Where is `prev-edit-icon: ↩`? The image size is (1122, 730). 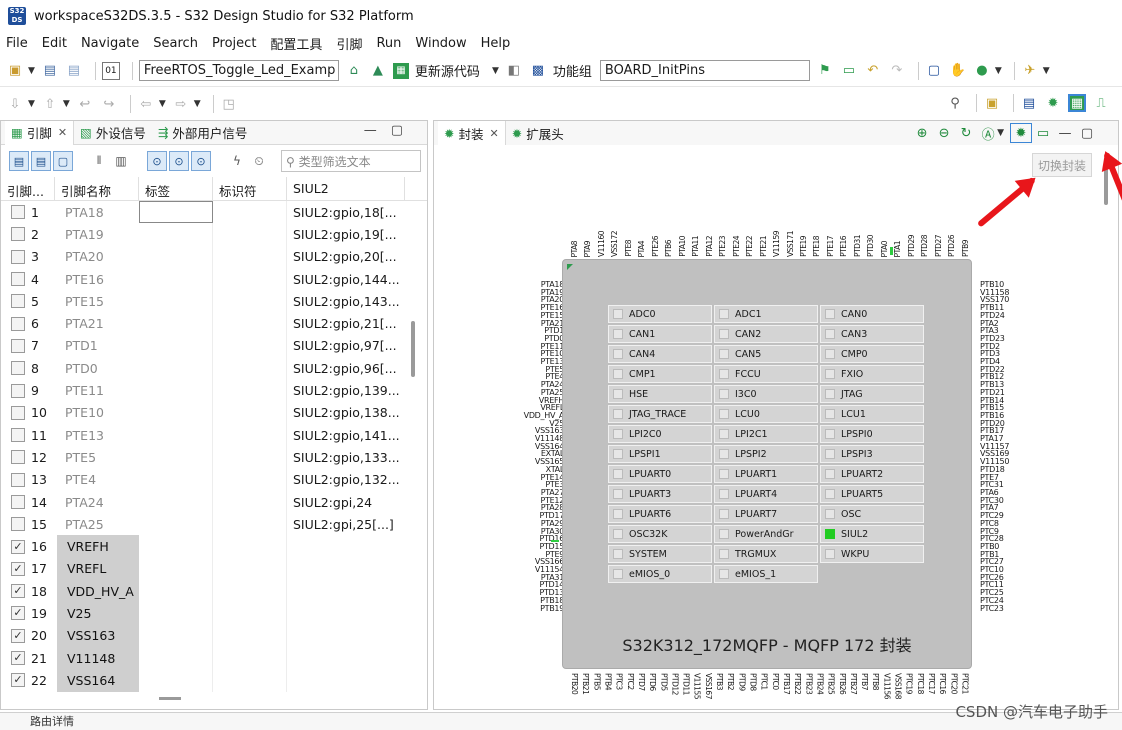
prev-edit-icon: ↩ is located at coordinates (85, 104).